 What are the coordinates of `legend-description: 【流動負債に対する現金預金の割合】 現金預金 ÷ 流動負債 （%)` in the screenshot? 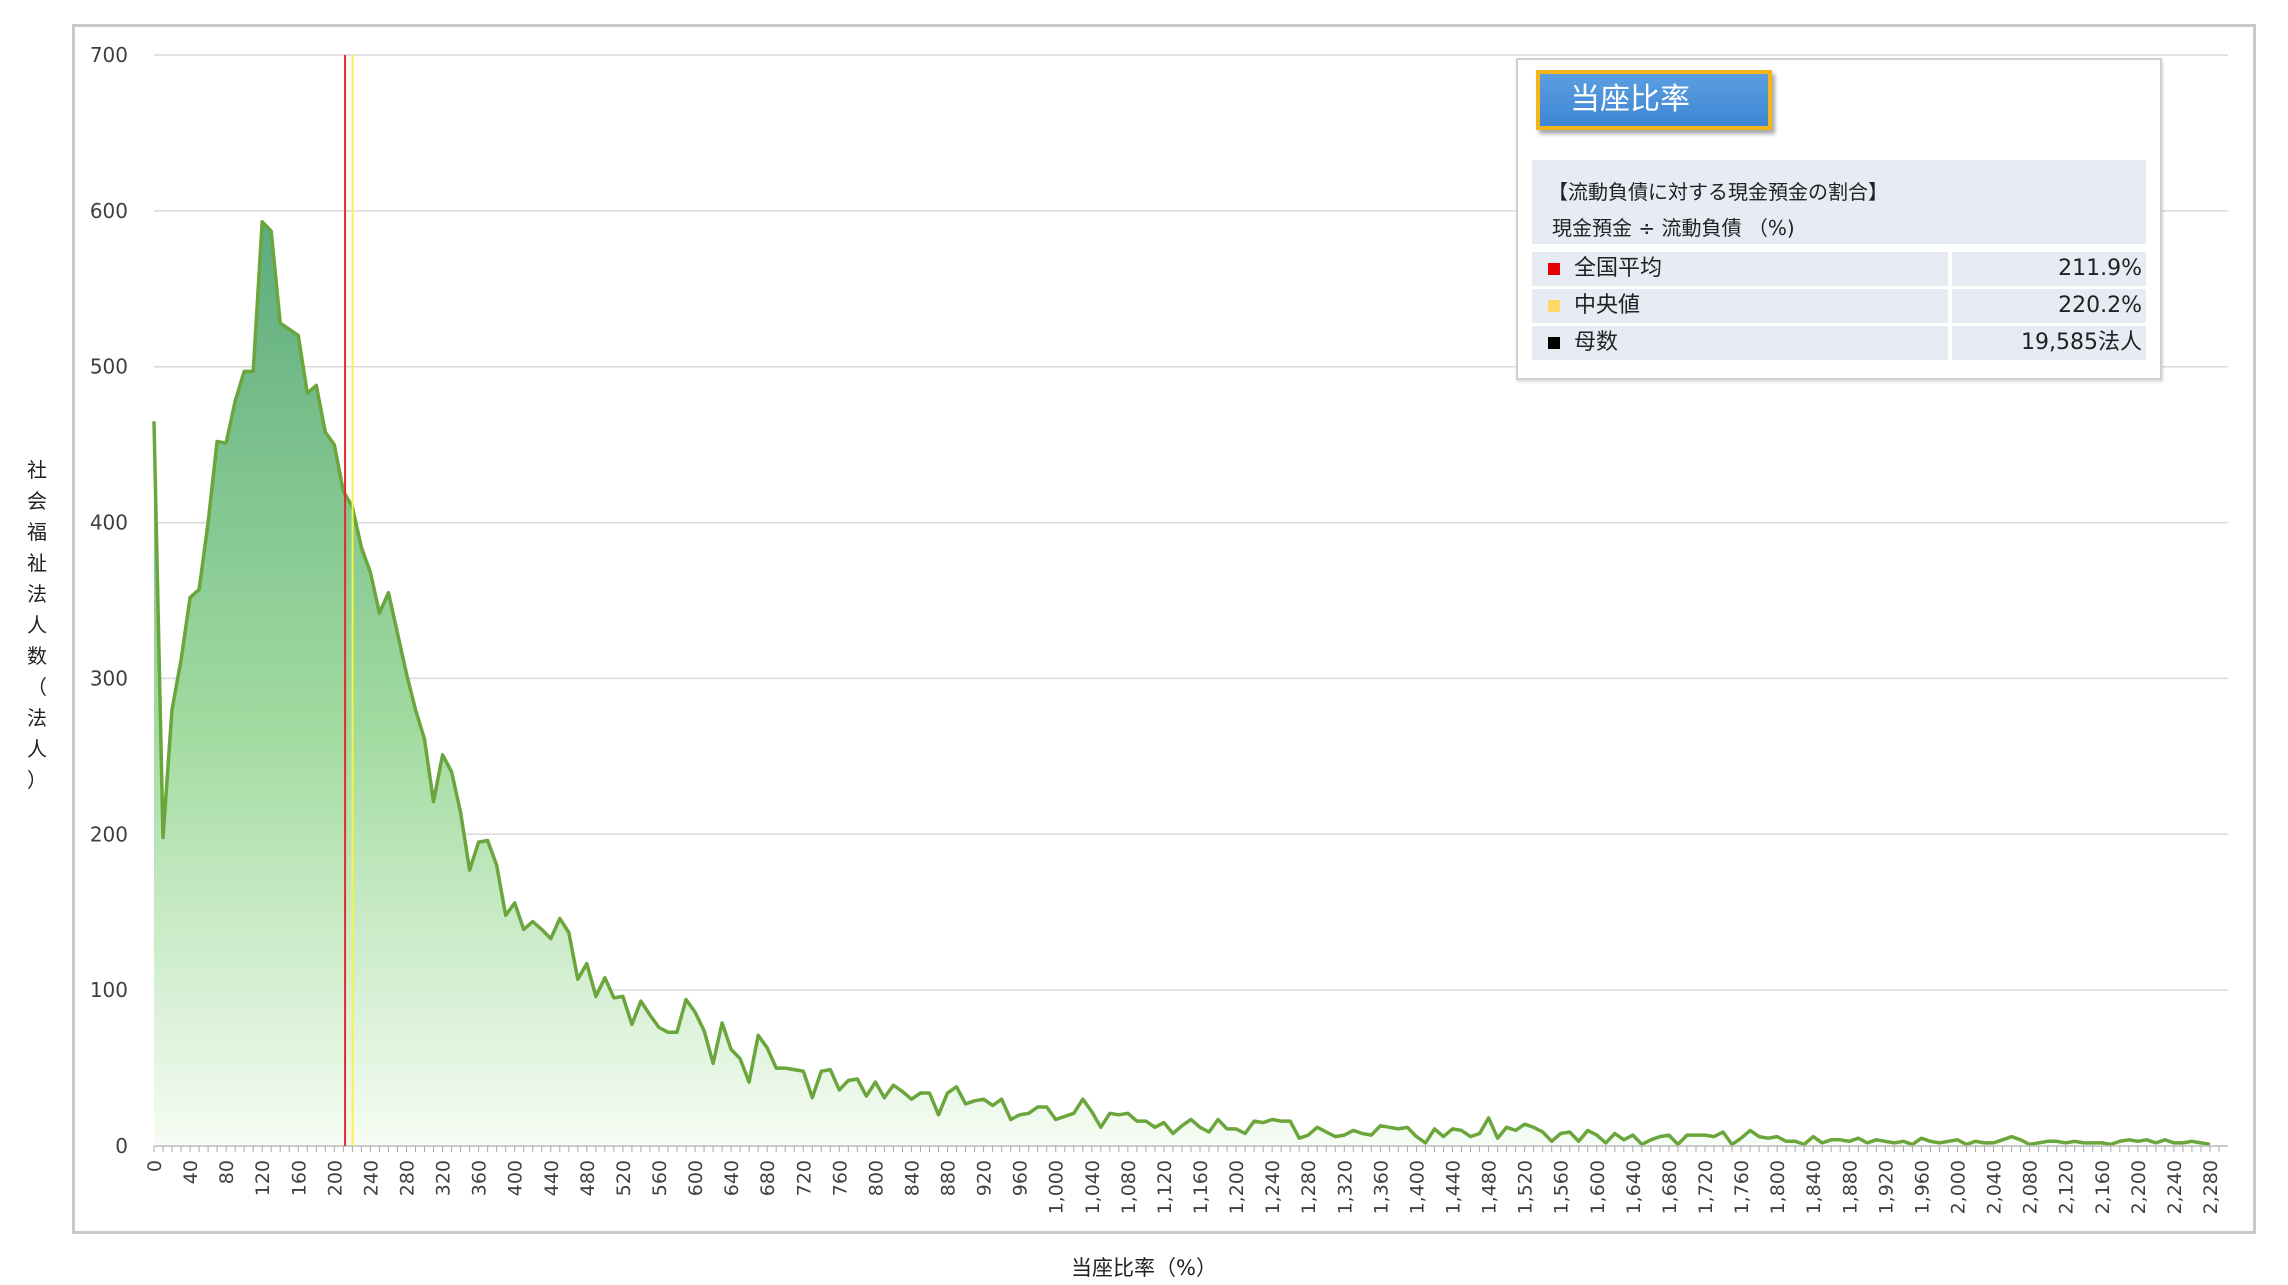 It's located at (1839, 202).